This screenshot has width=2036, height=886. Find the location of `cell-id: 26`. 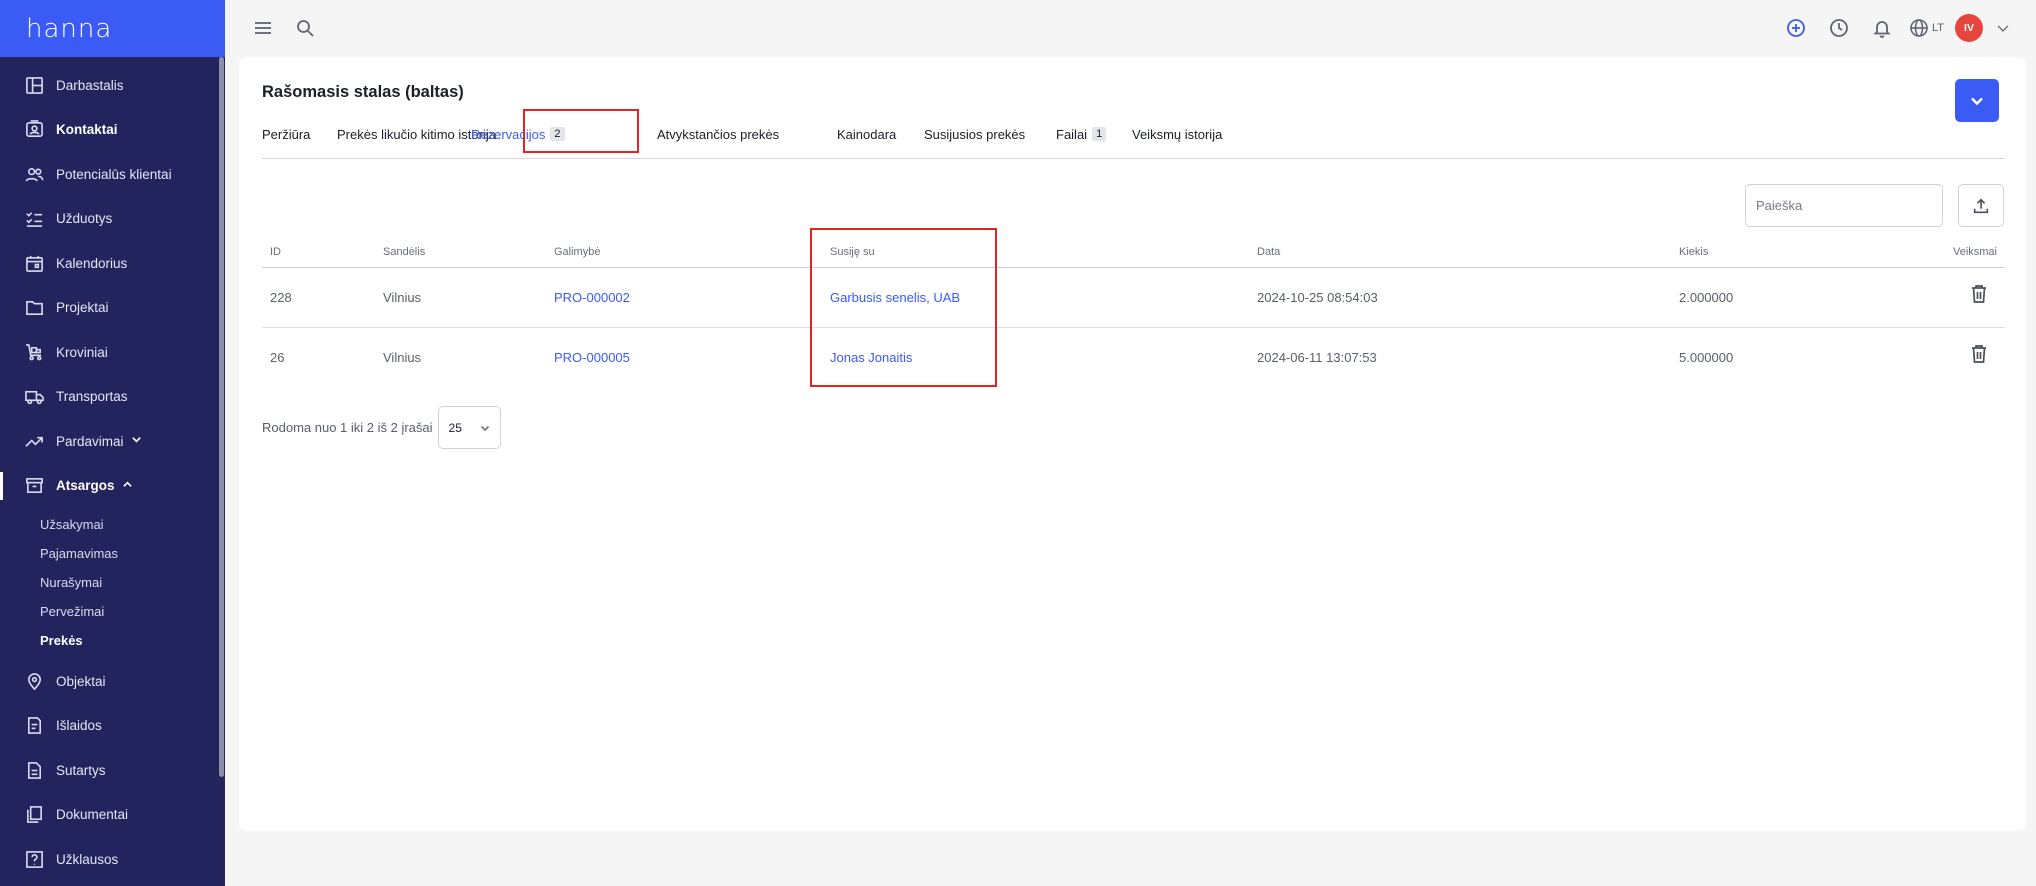

cell-id: 26 is located at coordinates (277, 357).